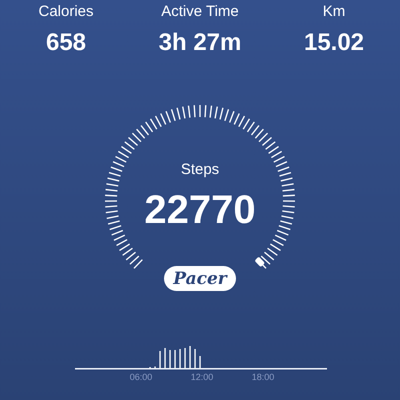 This screenshot has height=400, width=400. Describe the element at coordinates (141, 377) in the screenshot. I see `time-label: 06:00` at that location.